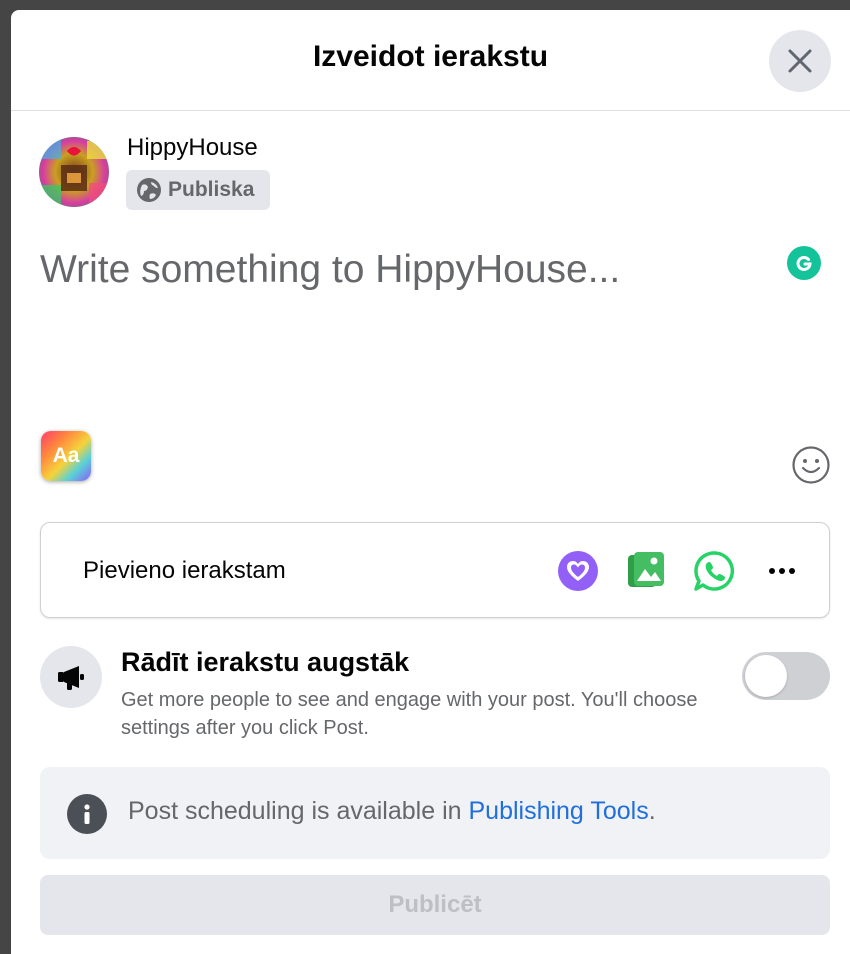 This screenshot has height=954, width=850. I want to click on avatar, so click(74, 172).